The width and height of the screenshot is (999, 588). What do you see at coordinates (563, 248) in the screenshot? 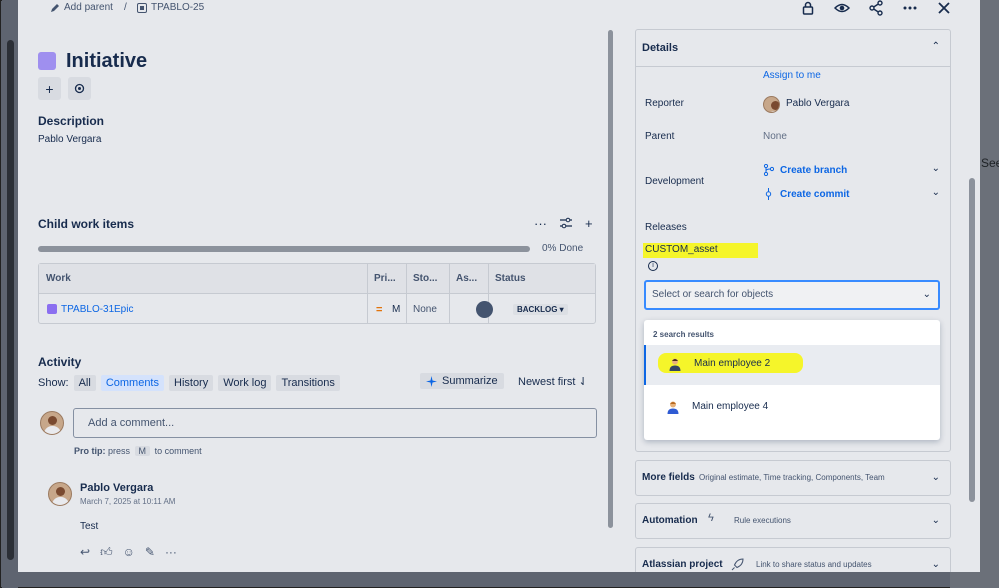
I see `progress-label: 0% Done` at bounding box center [563, 248].